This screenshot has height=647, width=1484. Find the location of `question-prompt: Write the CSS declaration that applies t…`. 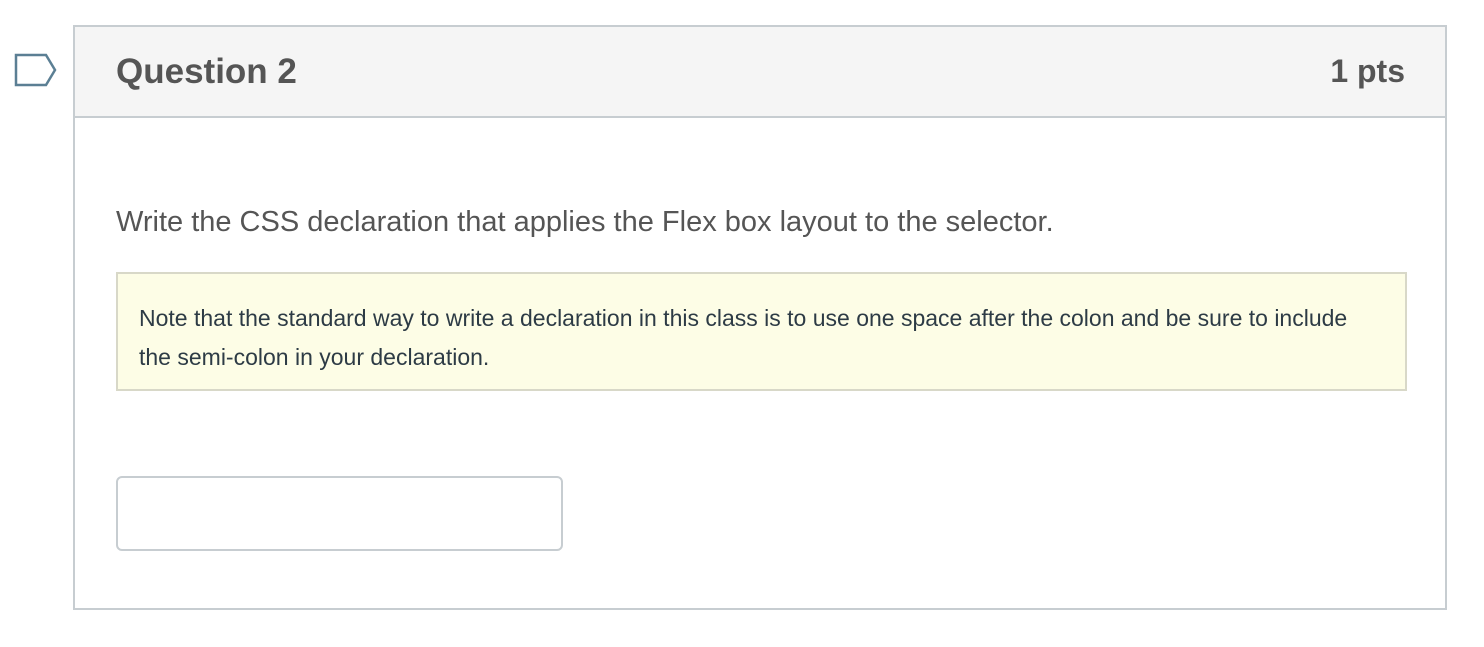

question-prompt: Write the CSS declaration that applies t… is located at coordinates (585, 222).